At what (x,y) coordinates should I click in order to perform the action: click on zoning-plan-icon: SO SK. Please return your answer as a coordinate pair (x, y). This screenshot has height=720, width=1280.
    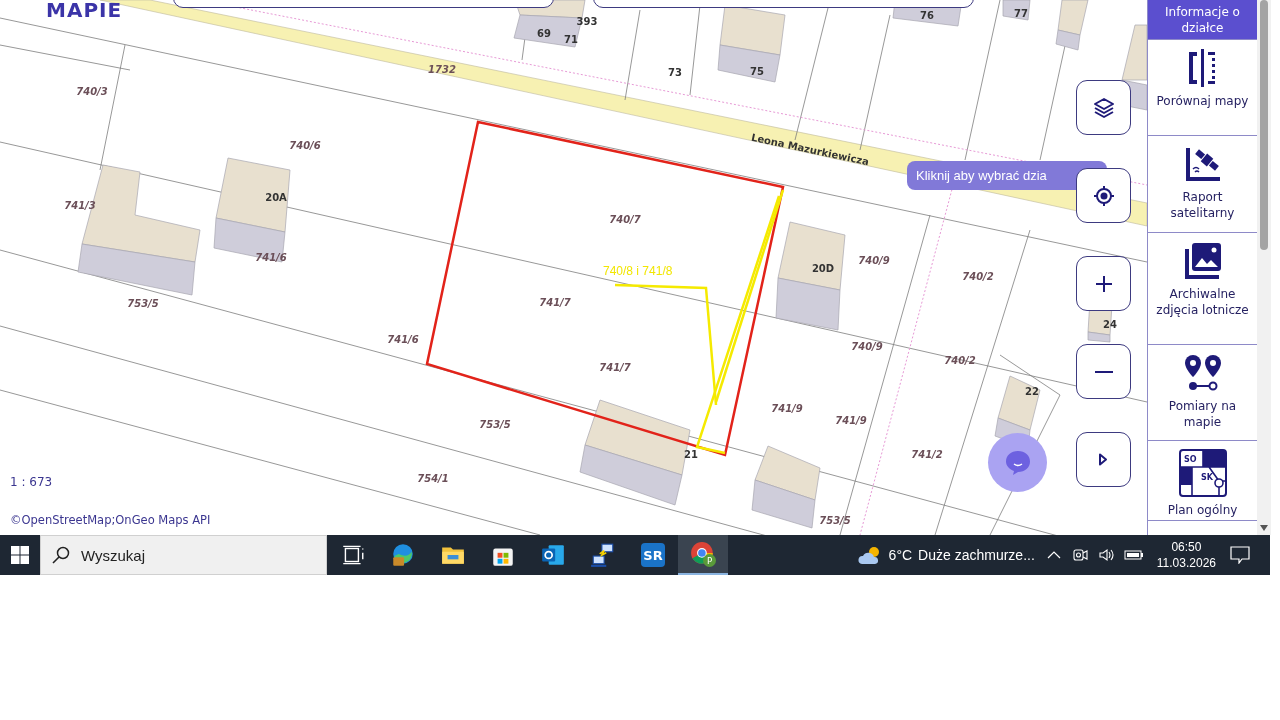
    Looking at the image, I should click on (1202, 473).